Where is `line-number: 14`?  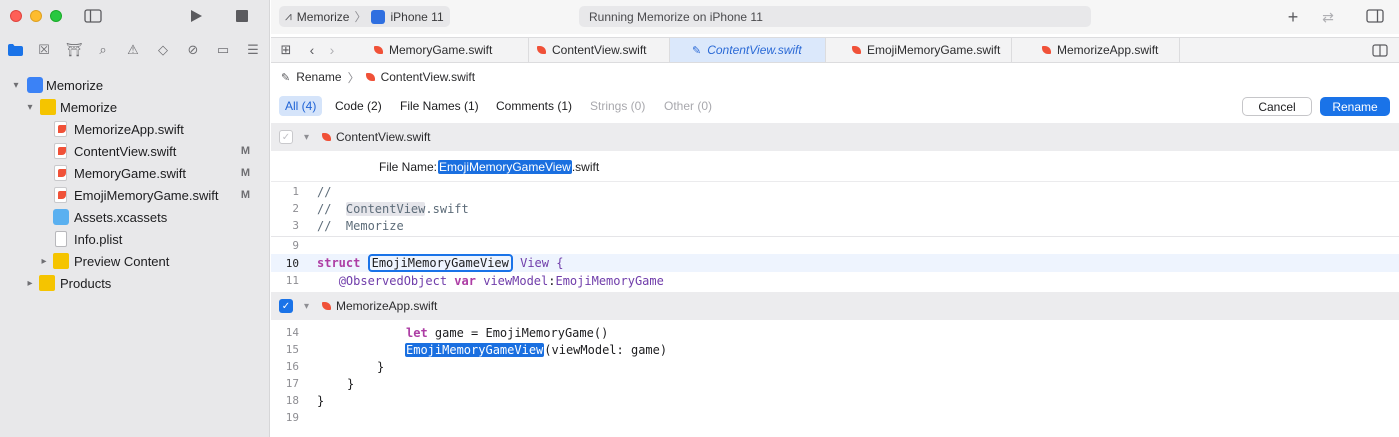 line-number: 14 is located at coordinates (292, 332).